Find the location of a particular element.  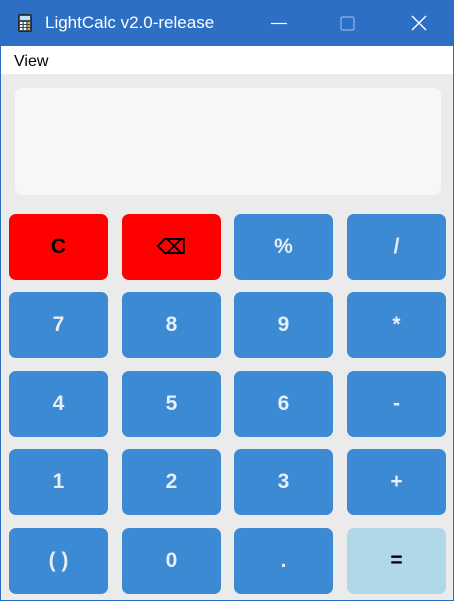

digit-8-button: 8 is located at coordinates (171, 325).